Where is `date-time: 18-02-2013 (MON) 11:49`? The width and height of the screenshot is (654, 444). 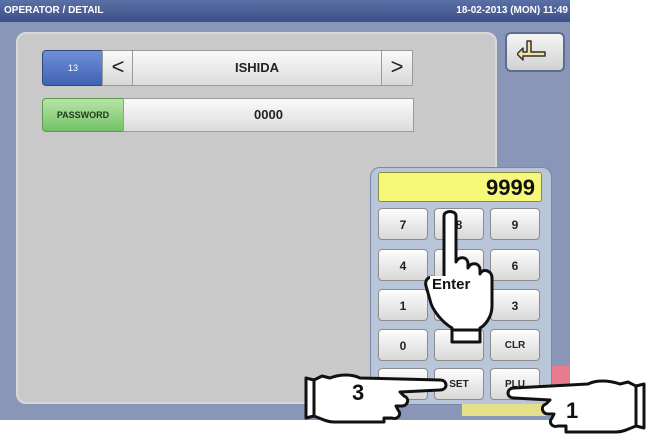 date-time: 18-02-2013 (MON) 11:49 is located at coordinates (512, 10).